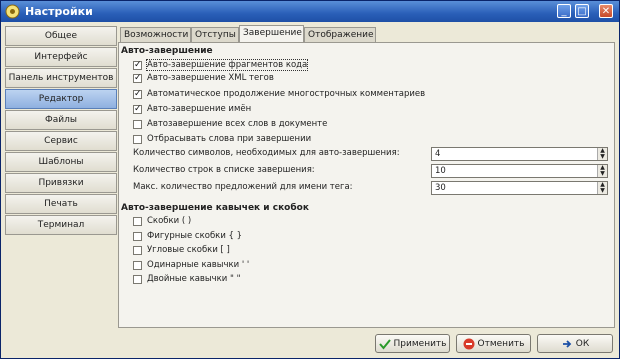  I want to click on close-icon: ✕, so click(606, 11).